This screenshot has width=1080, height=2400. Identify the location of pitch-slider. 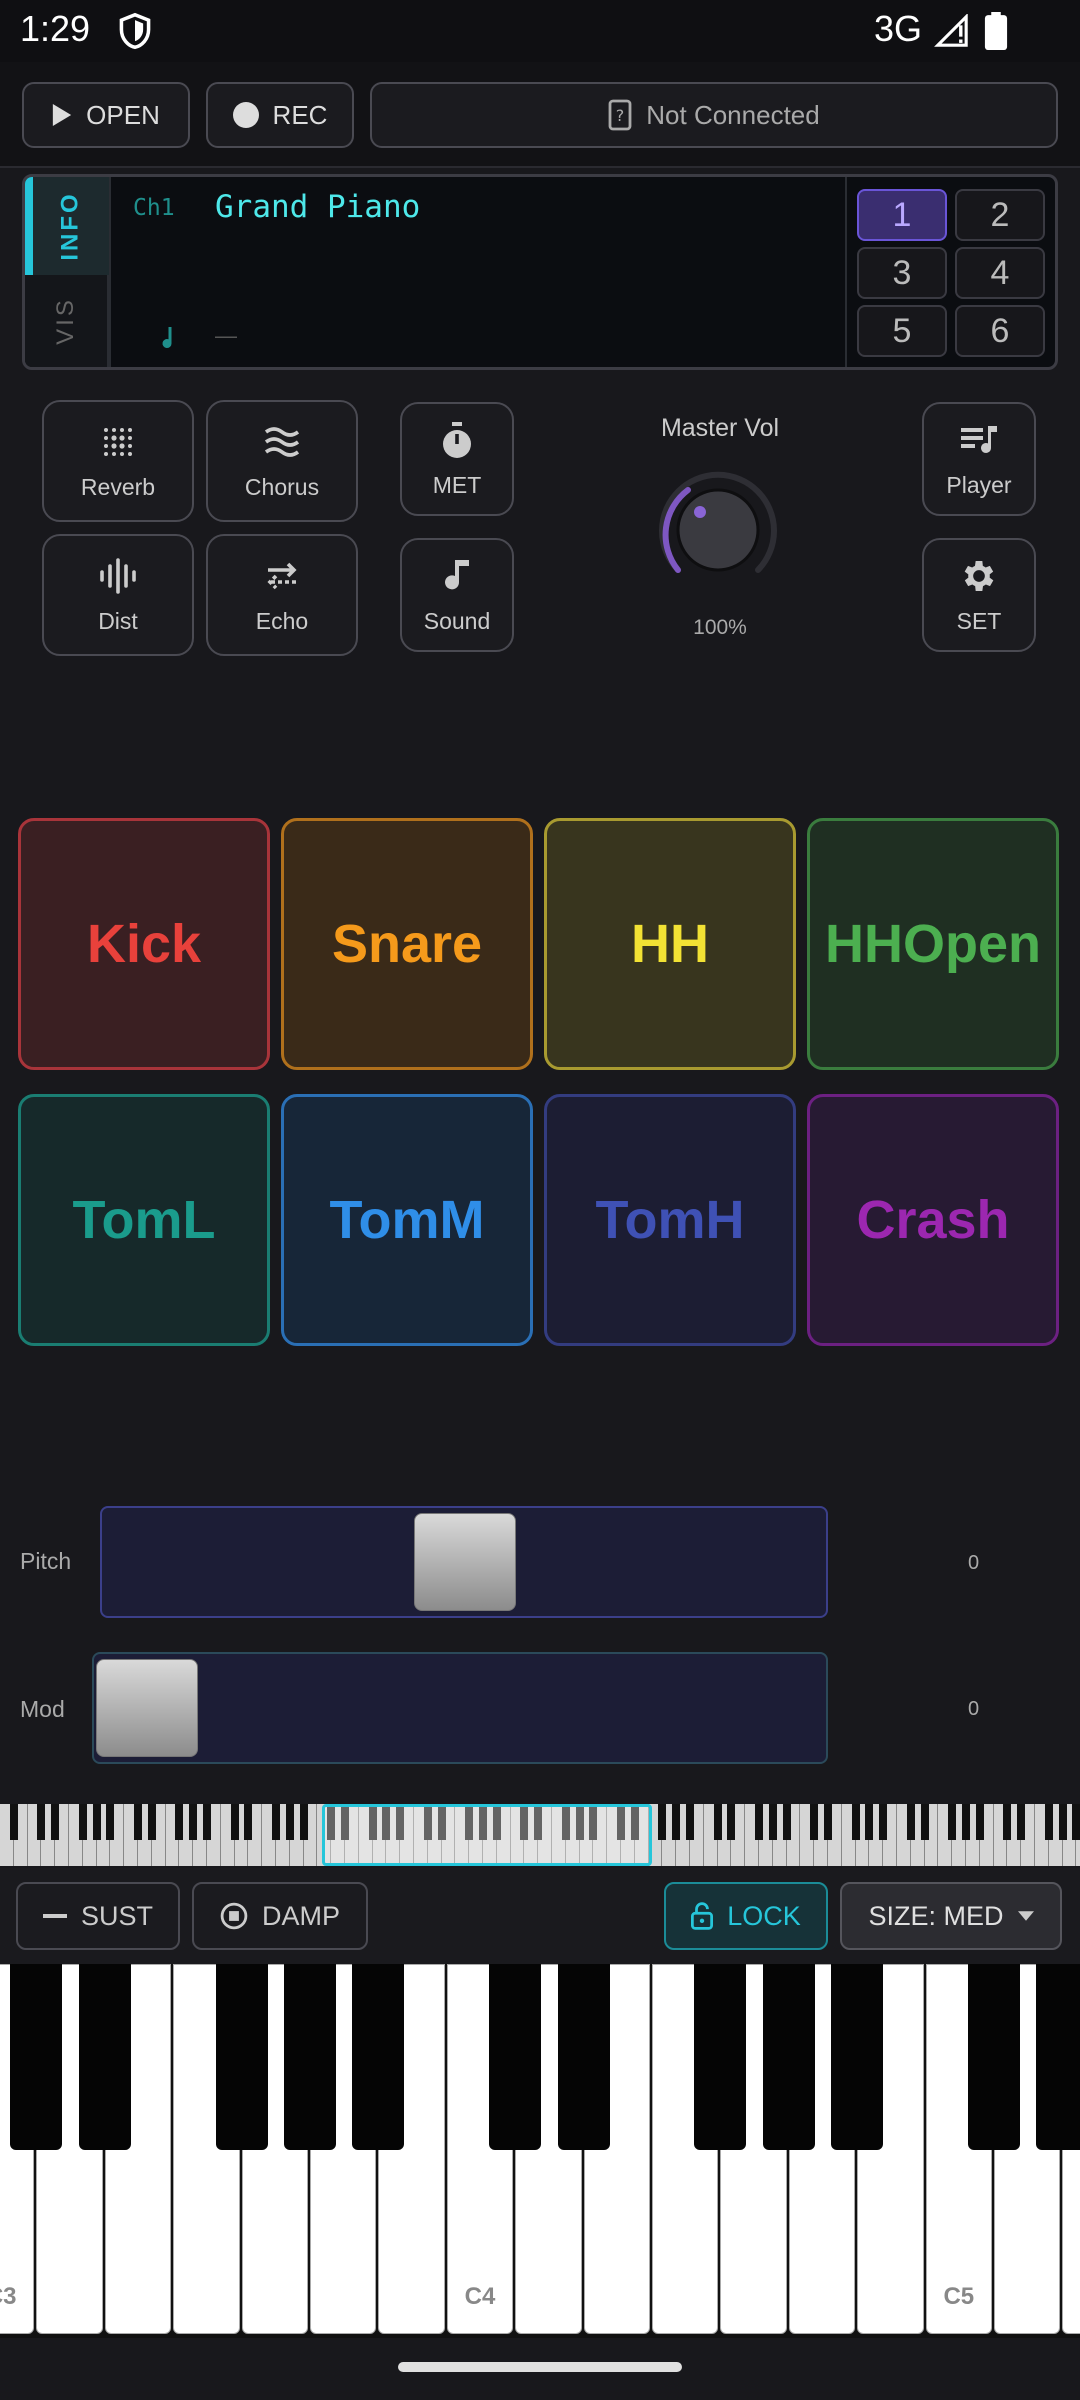
(464, 1562).